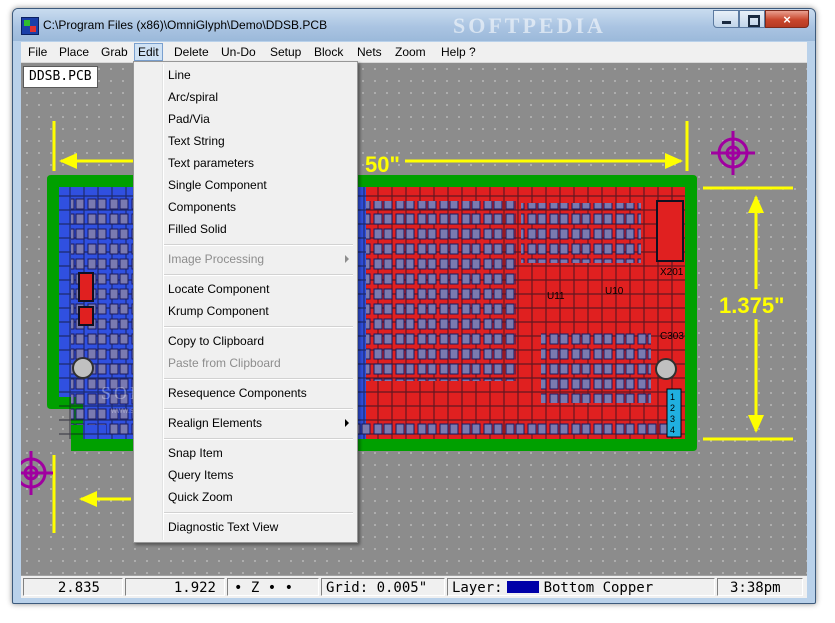 This screenshot has height=623, width=835. What do you see at coordinates (148, 52) in the screenshot?
I see `menu-edit: Edit` at bounding box center [148, 52].